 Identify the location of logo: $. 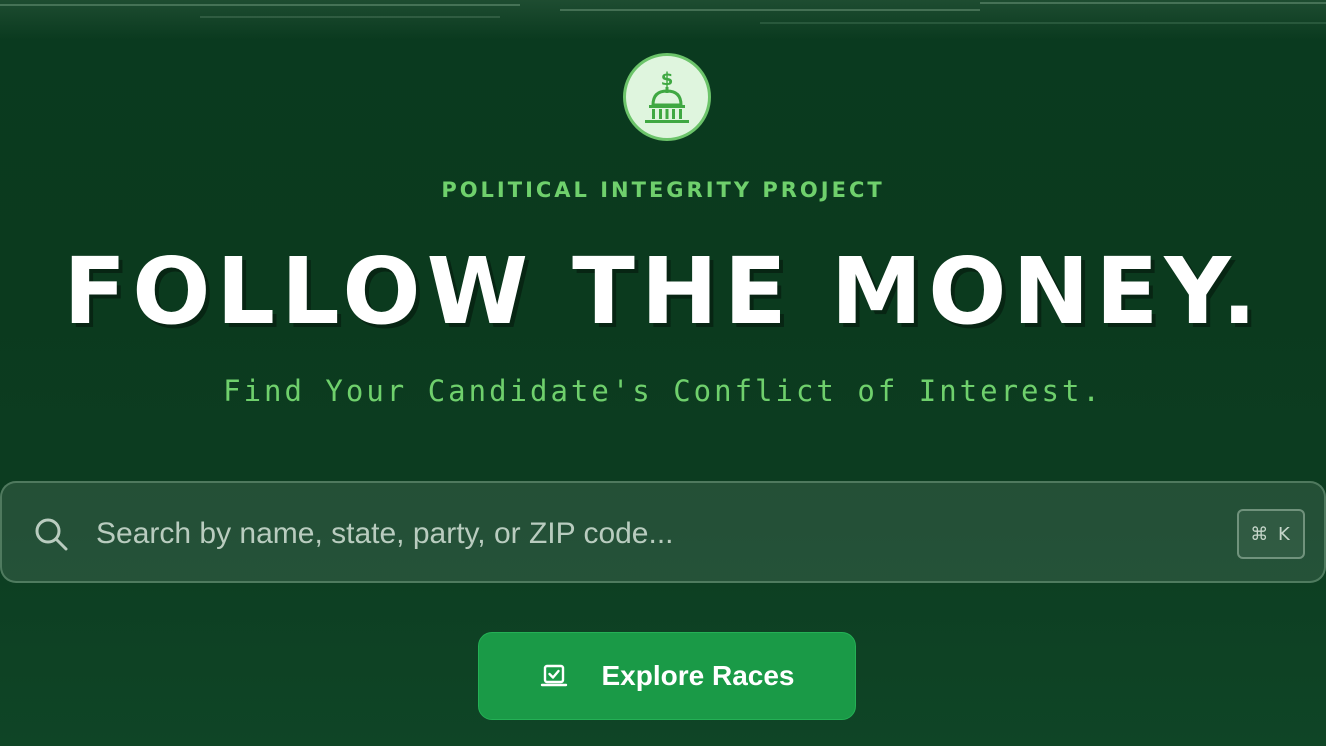
(667, 97).